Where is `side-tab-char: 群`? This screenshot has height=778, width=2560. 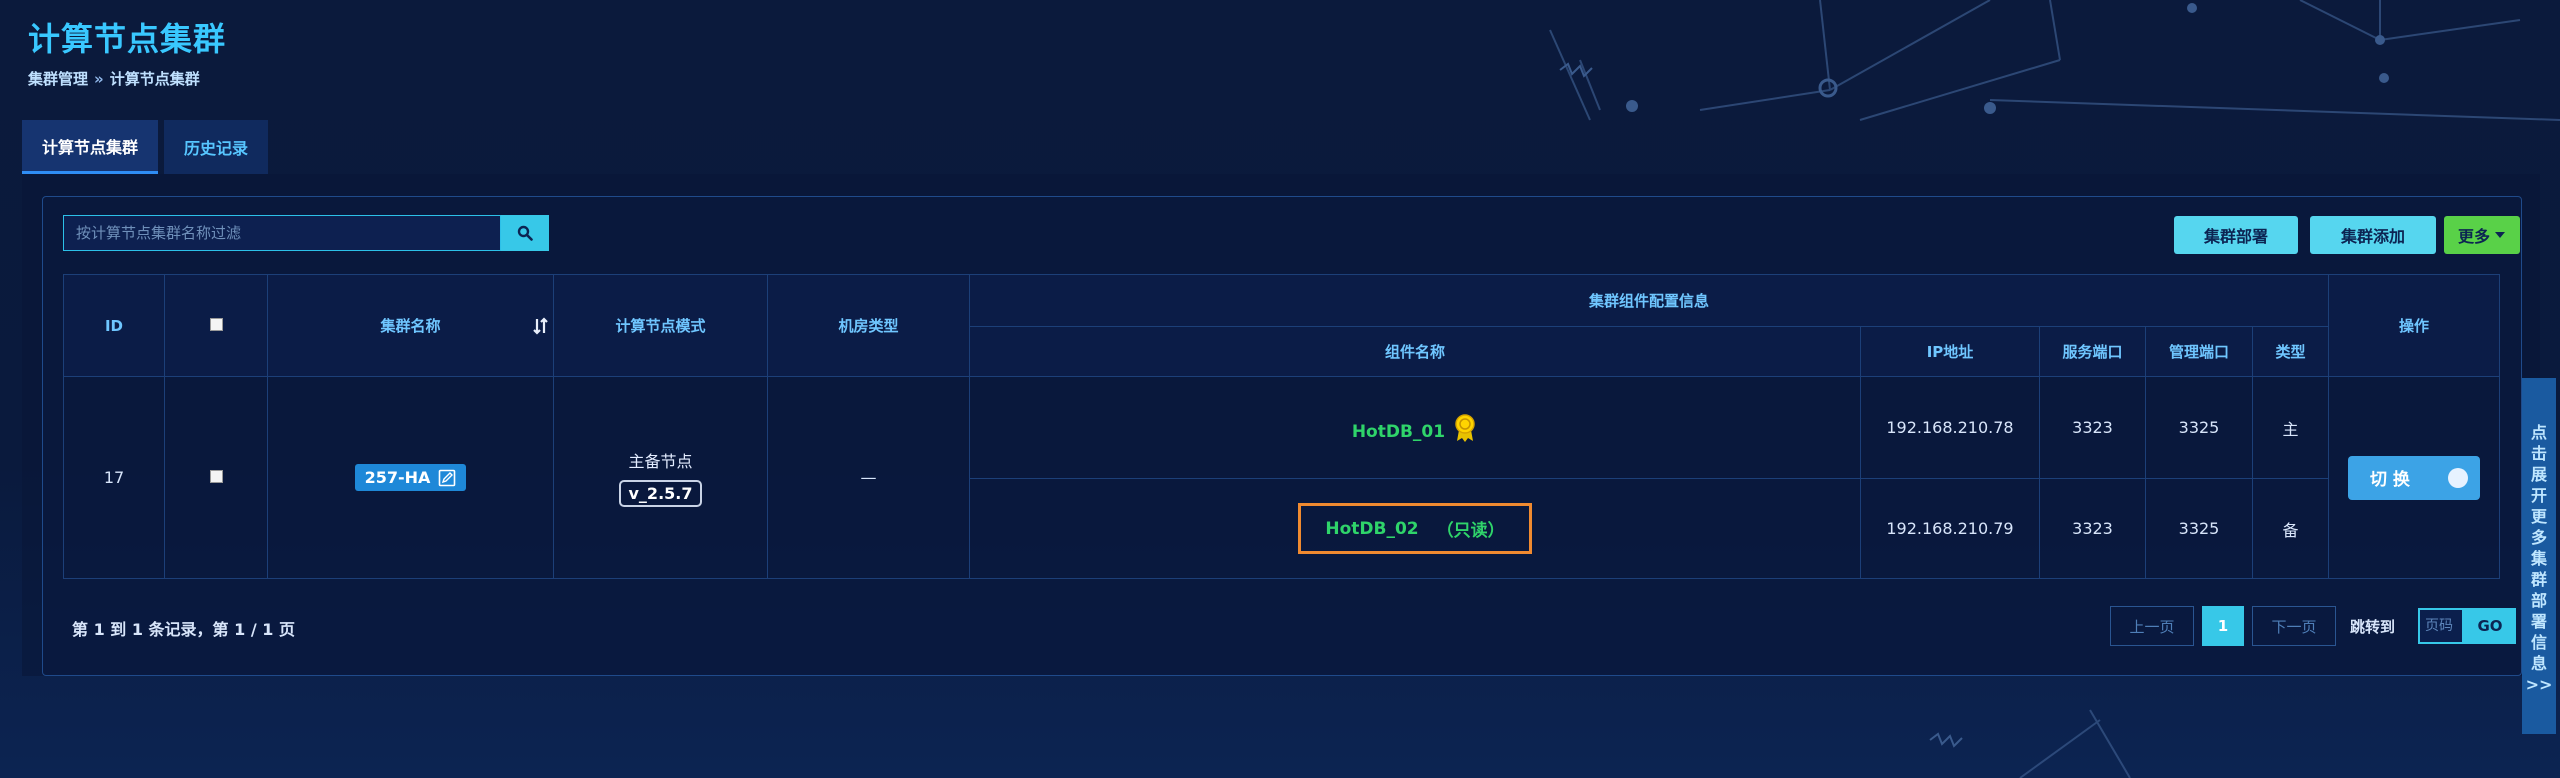 side-tab-char: 群 is located at coordinates (2538, 579).